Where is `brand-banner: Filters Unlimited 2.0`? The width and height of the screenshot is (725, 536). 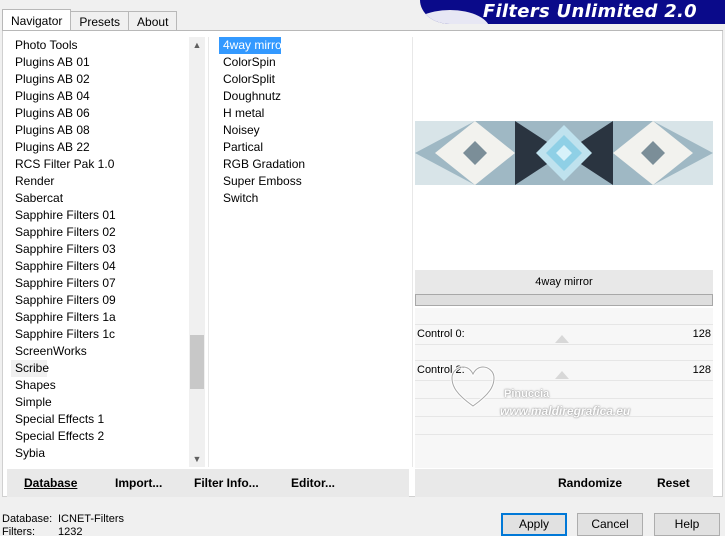 brand-banner: Filters Unlimited 2.0 is located at coordinates (572, 12).